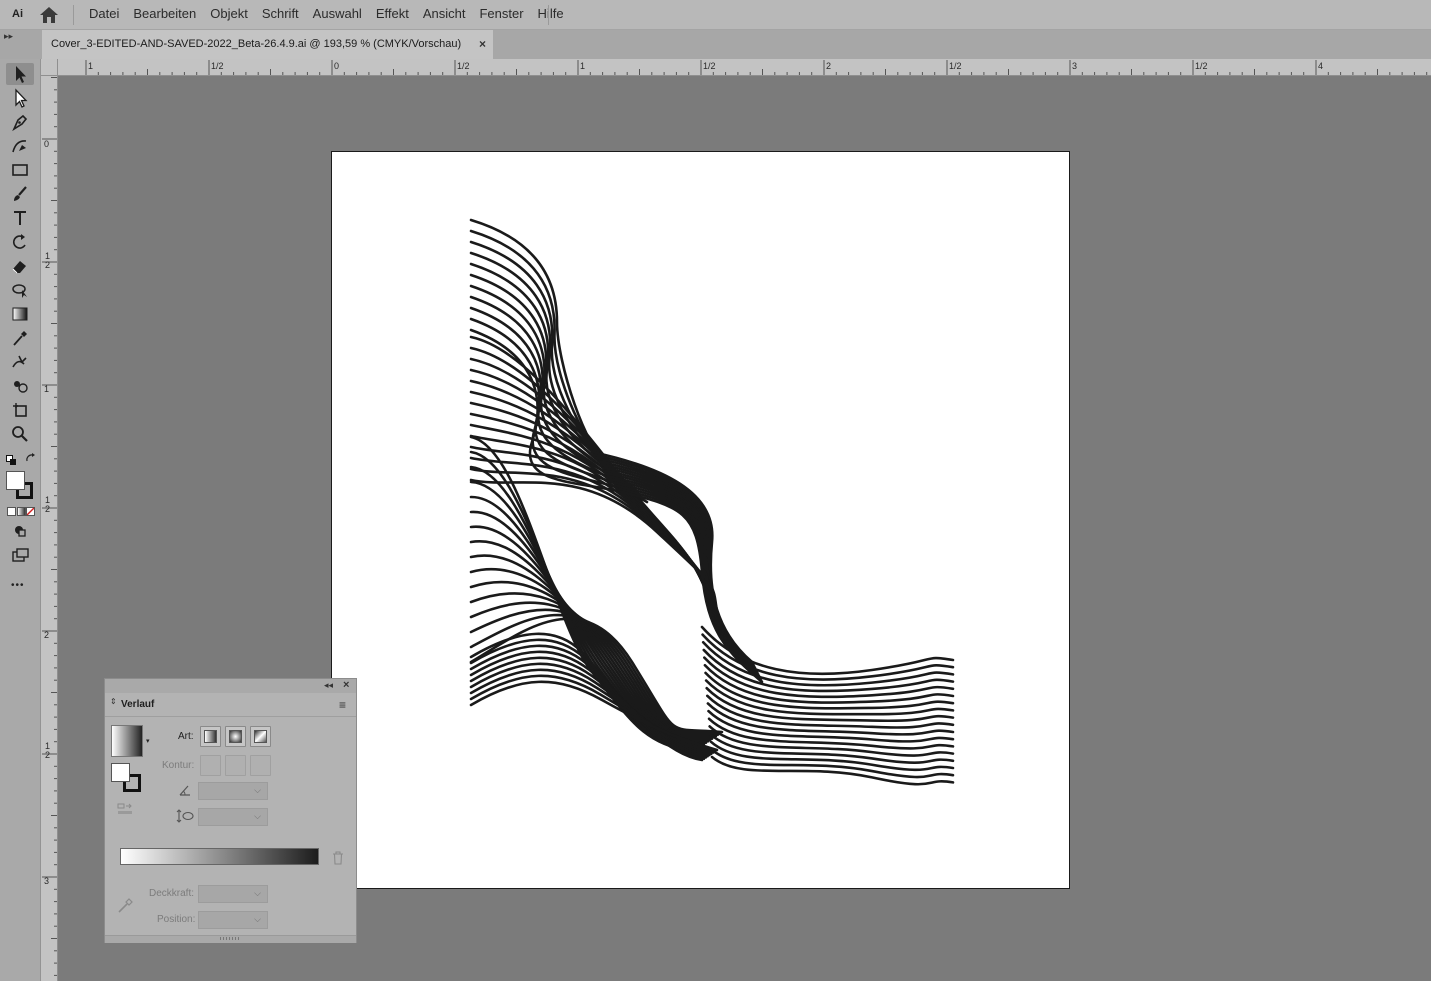 The image size is (1431, 981). What do you see at coordinates (20, 194) in the screenshot?
I see `paintbrush-tool-icon` at bounding box center [20, 194].